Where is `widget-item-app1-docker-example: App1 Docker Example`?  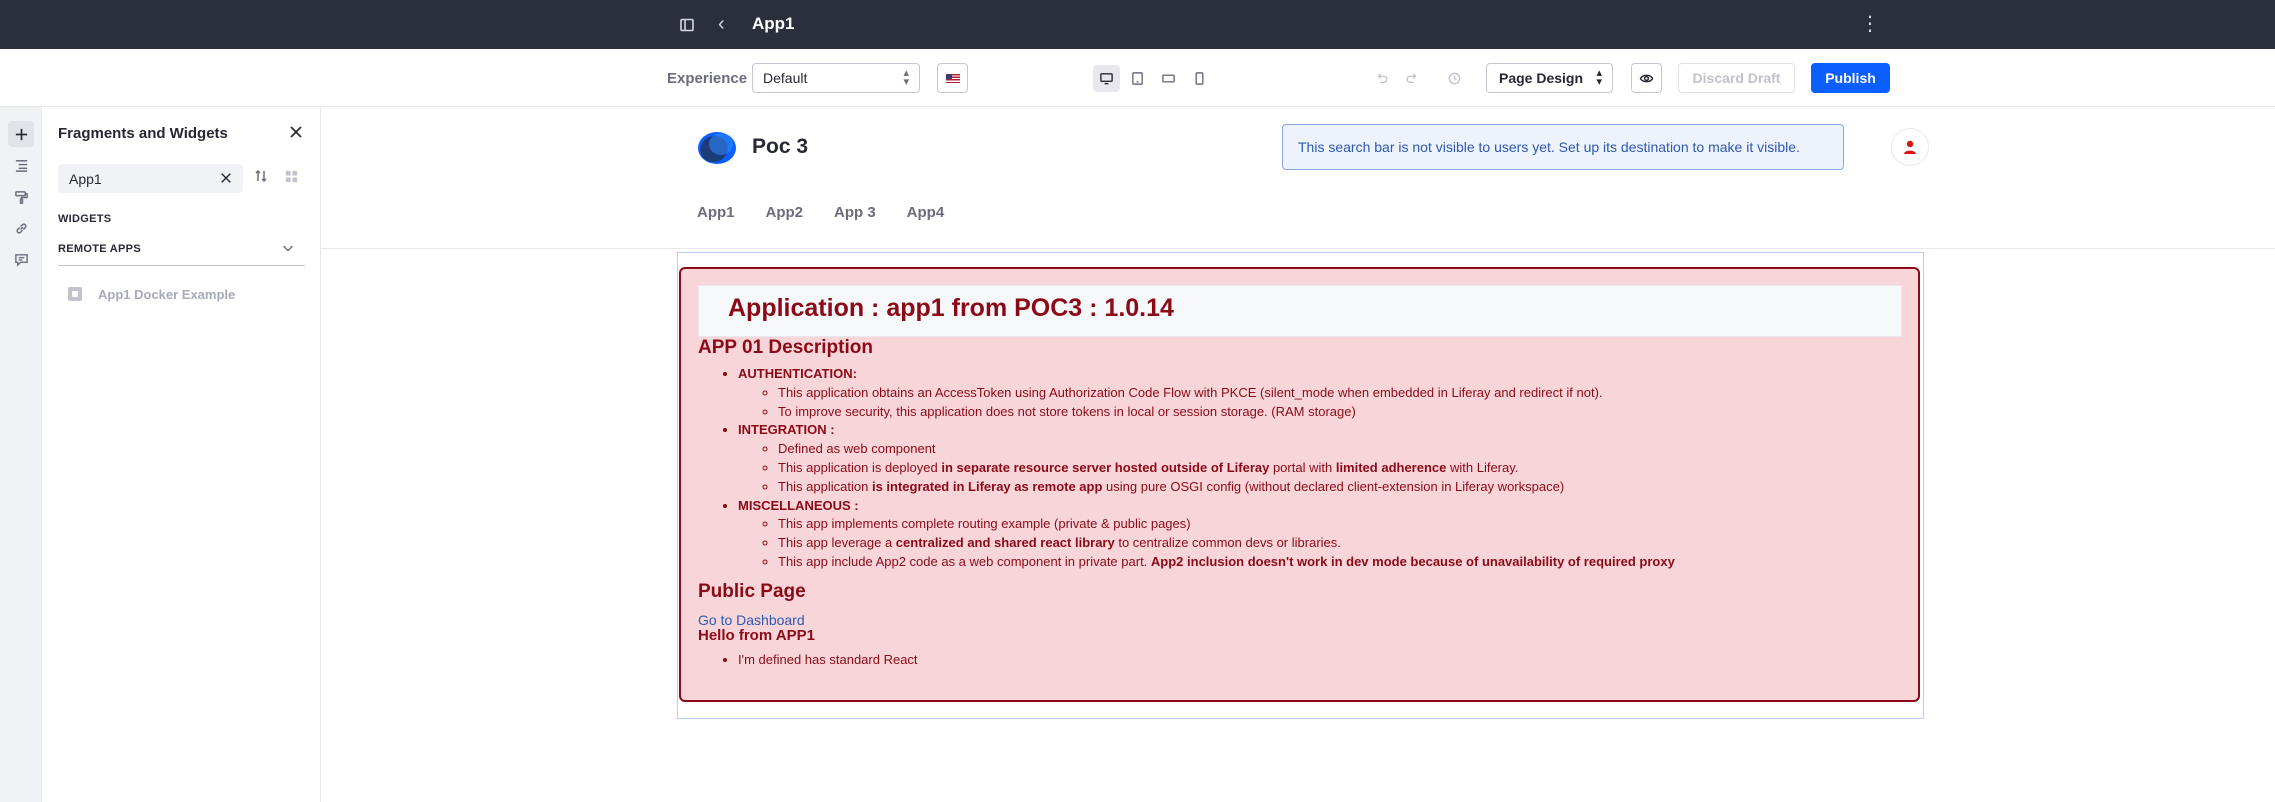
widget-item-app1-docker-example: App1 Docker Example is located at coordinates (151, 294).